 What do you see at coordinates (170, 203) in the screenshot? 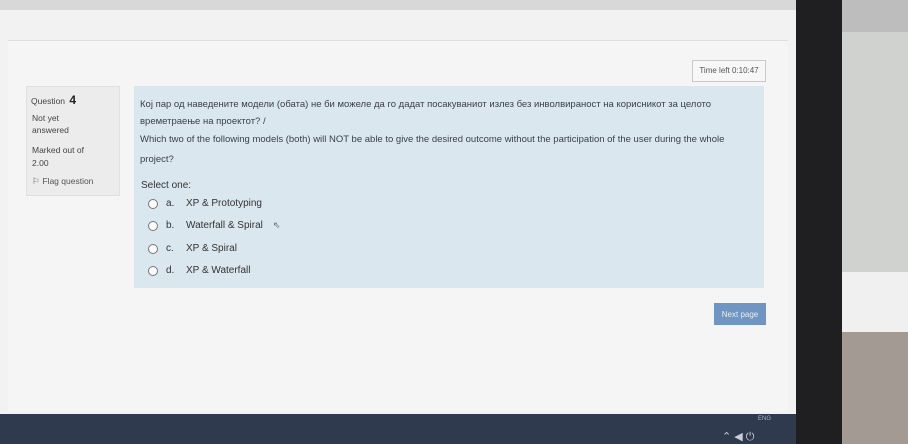
I see `option-letter: a.` at bounding box center [170, 203].